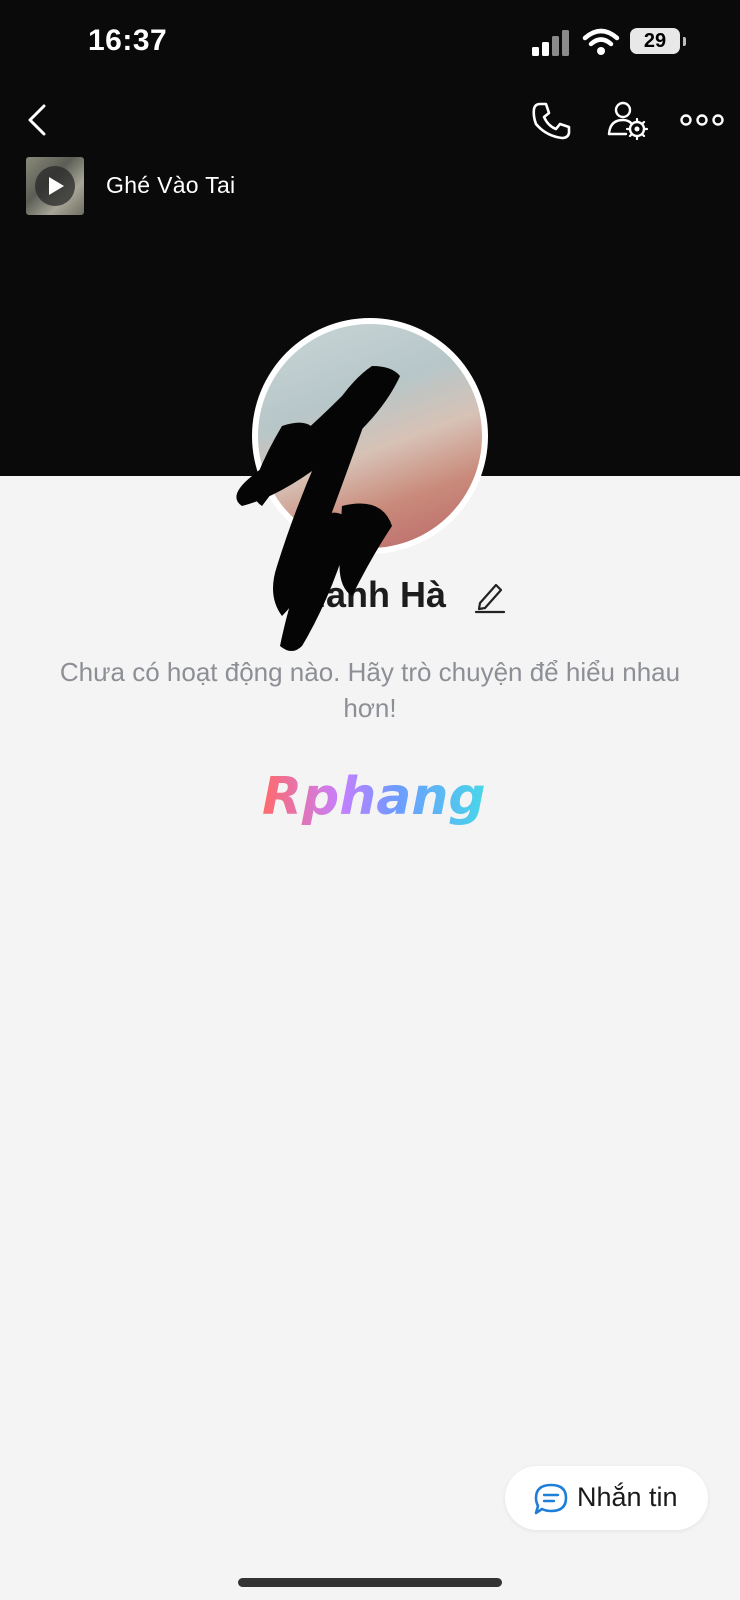 The image size is (740, 1600). I want to click on status-time: 16:37, so click(128, 40).